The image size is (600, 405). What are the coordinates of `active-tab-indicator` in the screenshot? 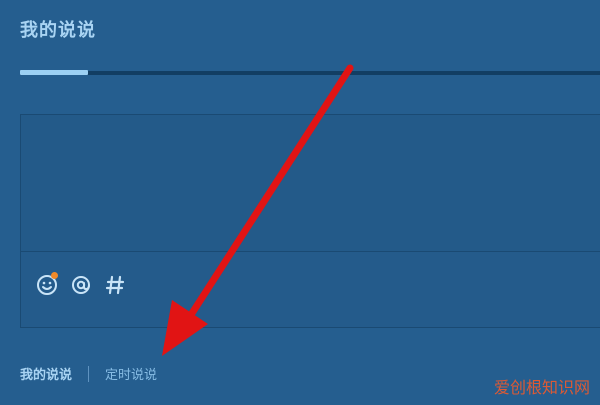 It's located at (54, 72).